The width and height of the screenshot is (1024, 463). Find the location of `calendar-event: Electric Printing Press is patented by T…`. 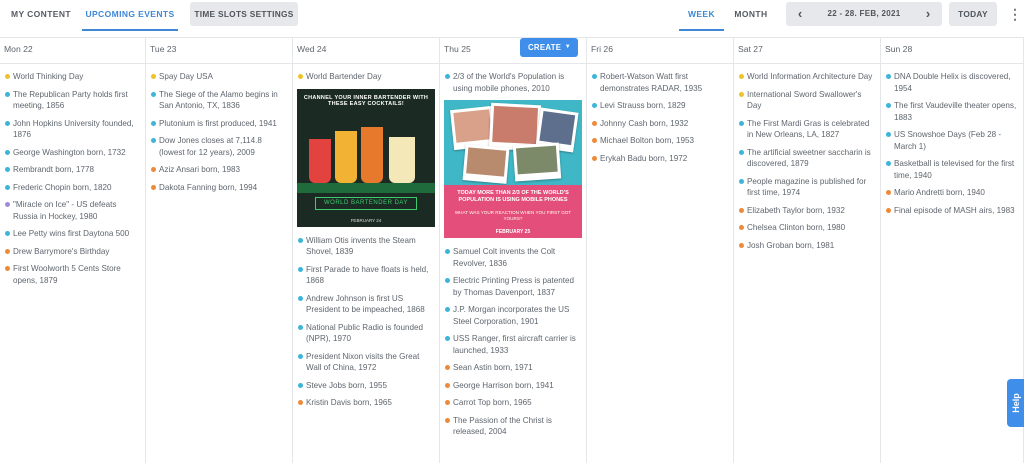

calendar-event: Electric Printing Press is patented by T… is located at coordinates (513, 286).